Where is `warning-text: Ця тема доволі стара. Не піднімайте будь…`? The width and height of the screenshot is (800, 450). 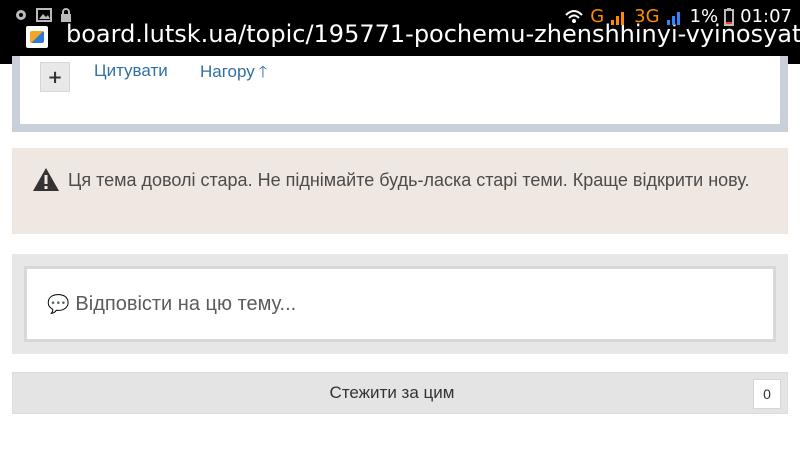 warning-text: Ця тема доволі стара. Не піднімайте будь… is located at coordinates (409, 180).